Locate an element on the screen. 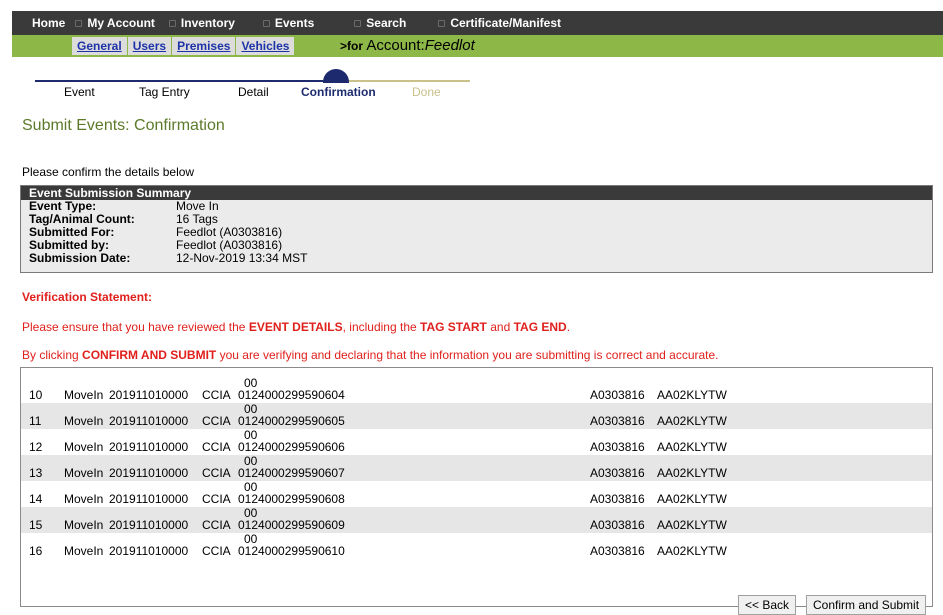 The width and height of the screenshot is (943, 615). subnav-premises-link: Premises is located at coordinates (204, 46).